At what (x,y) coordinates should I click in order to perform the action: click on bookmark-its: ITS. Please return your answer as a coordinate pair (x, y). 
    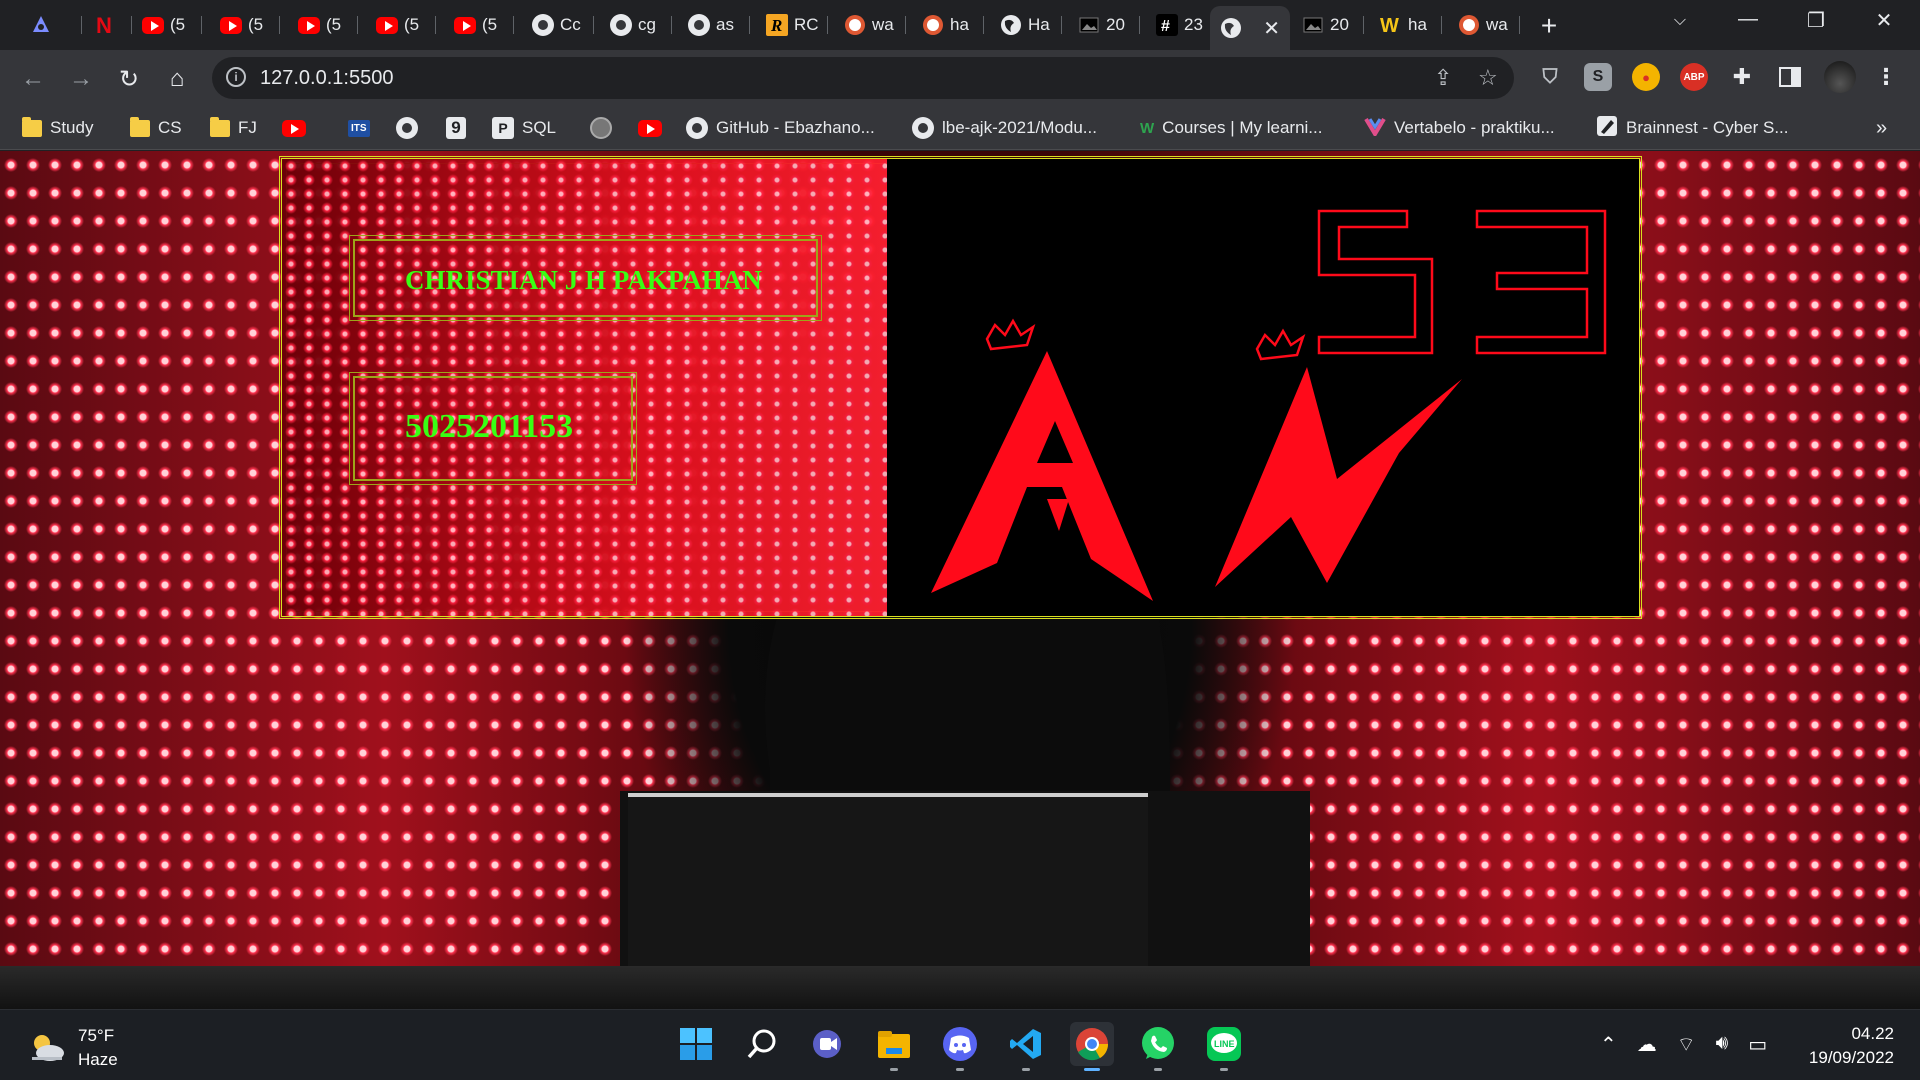
    Looking at the image, I should click on (359, 128).